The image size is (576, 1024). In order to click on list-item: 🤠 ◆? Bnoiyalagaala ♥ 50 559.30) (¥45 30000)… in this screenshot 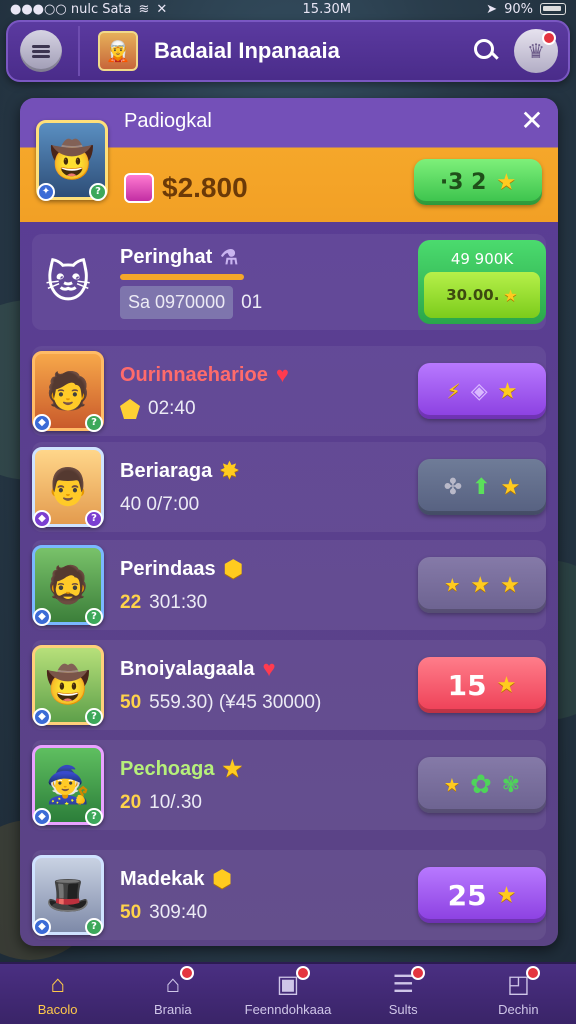, I will do `click(289, 685)`.